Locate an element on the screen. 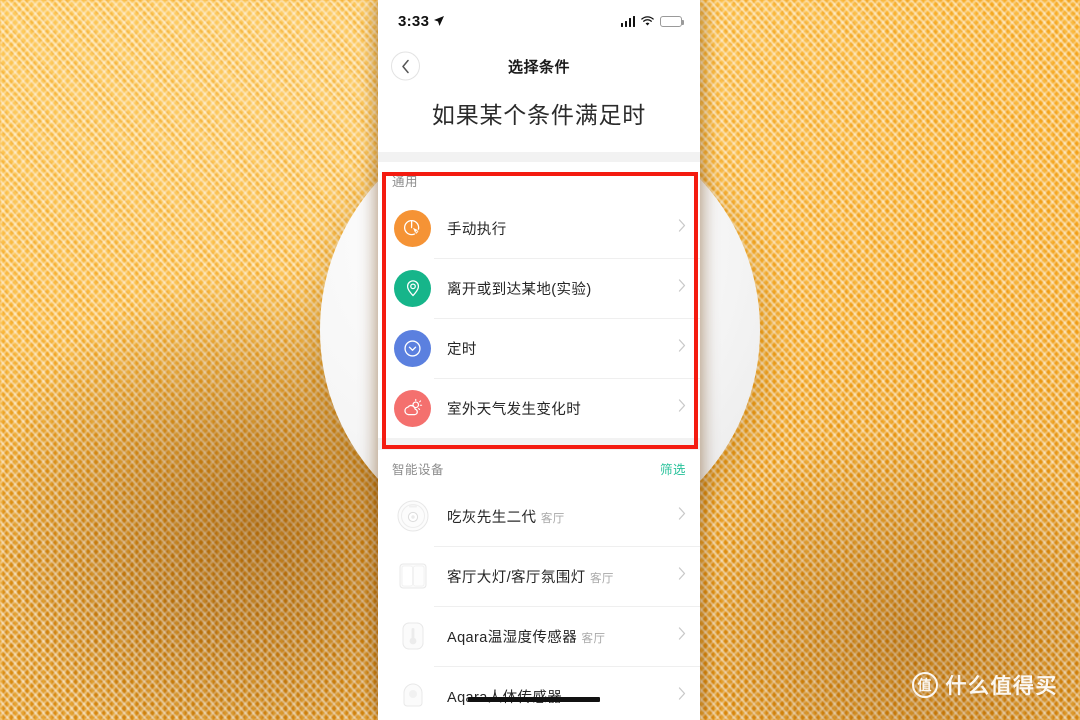 Image resolution: width=1080 pixels, height=720 pixels. wall-switch-icon is located at coordinates (412, 576).